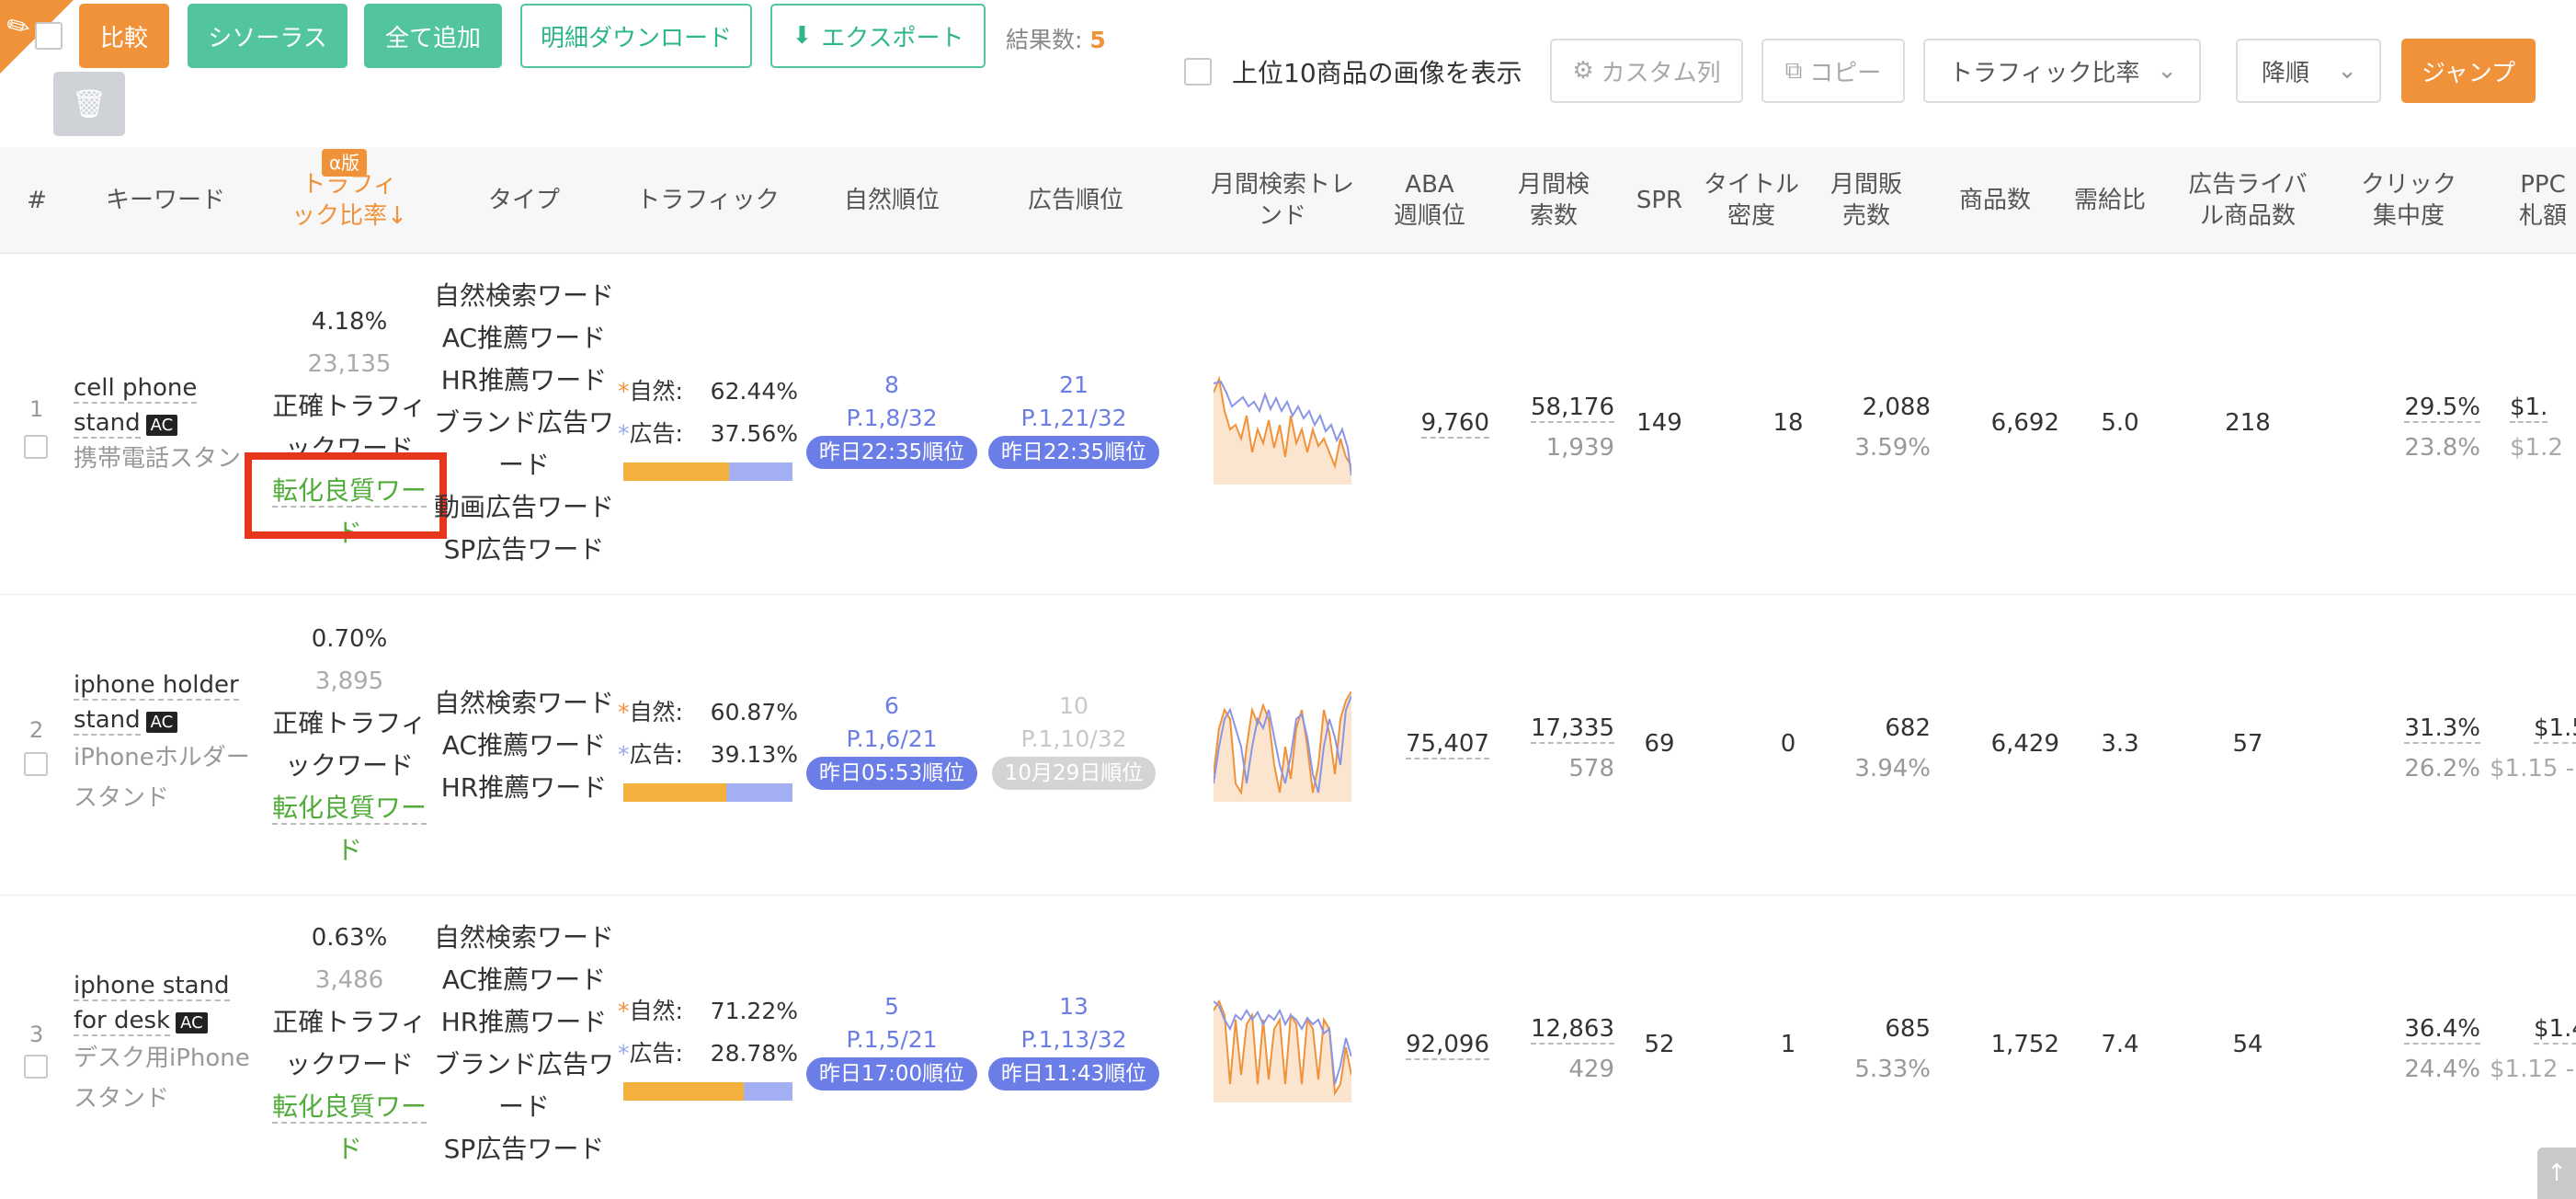  What do you see at coordinates (891, 200) in the screenshot?
I see `col-organic-rank: 自然順位` at bounding box center [891, 200].